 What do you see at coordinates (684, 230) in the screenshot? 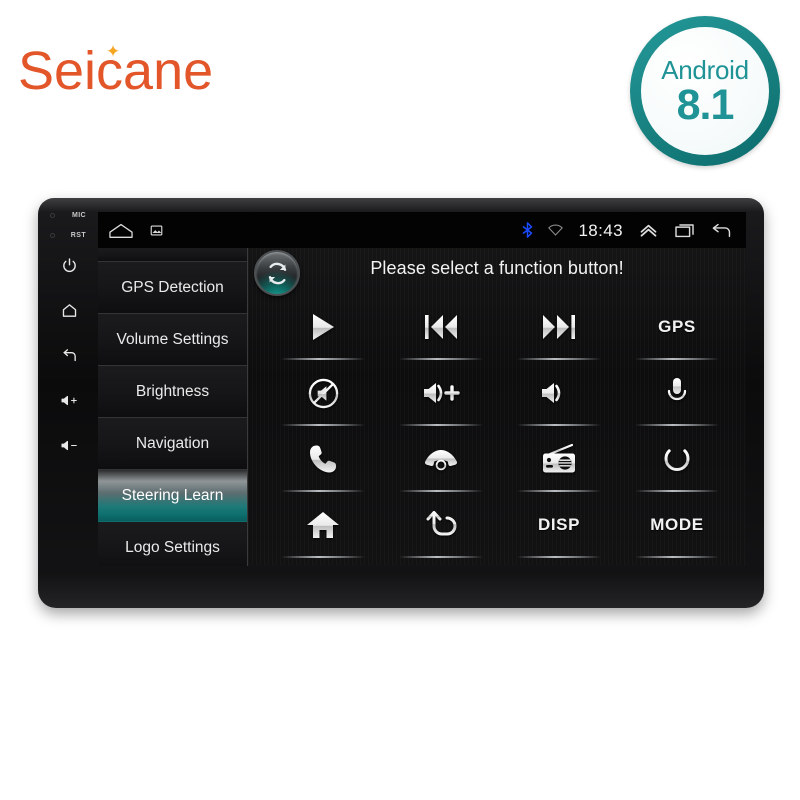
I see `status-recents-icon` at bounding box center [684, 230].